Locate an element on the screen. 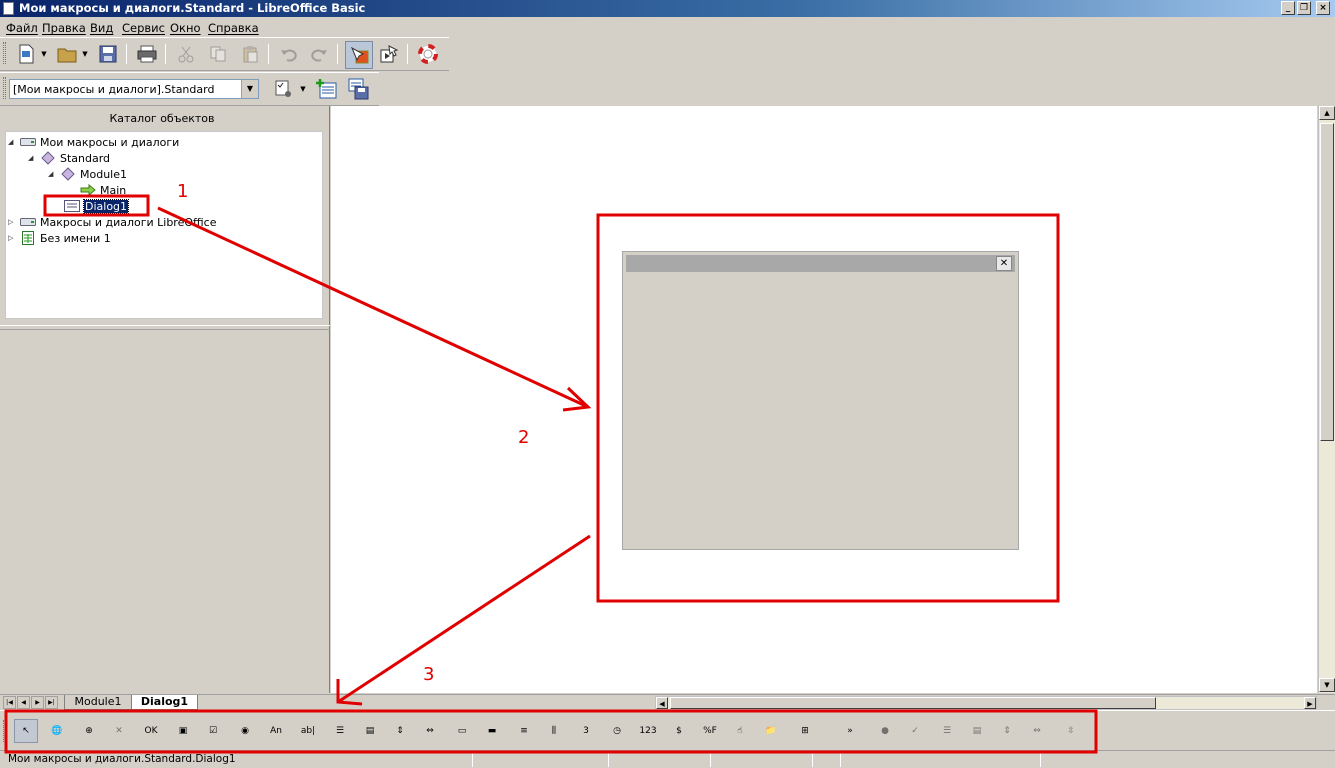 The image size is (1335, 768). tree-item-libreoffice-macros: ▷ Макросы и диалоги LibreOffice is located at coordinates (112, 222).